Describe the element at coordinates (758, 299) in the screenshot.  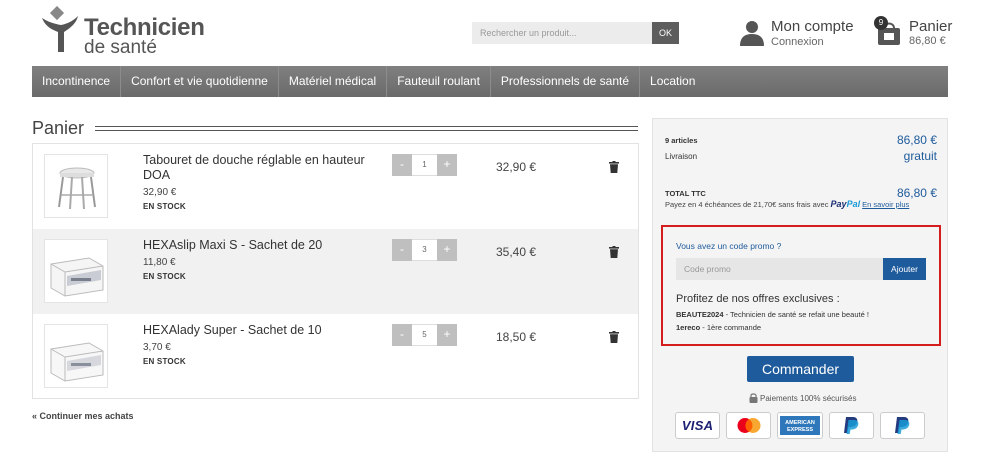
I see `offers-title: Profitez de nos offres exclusives :` at that location.